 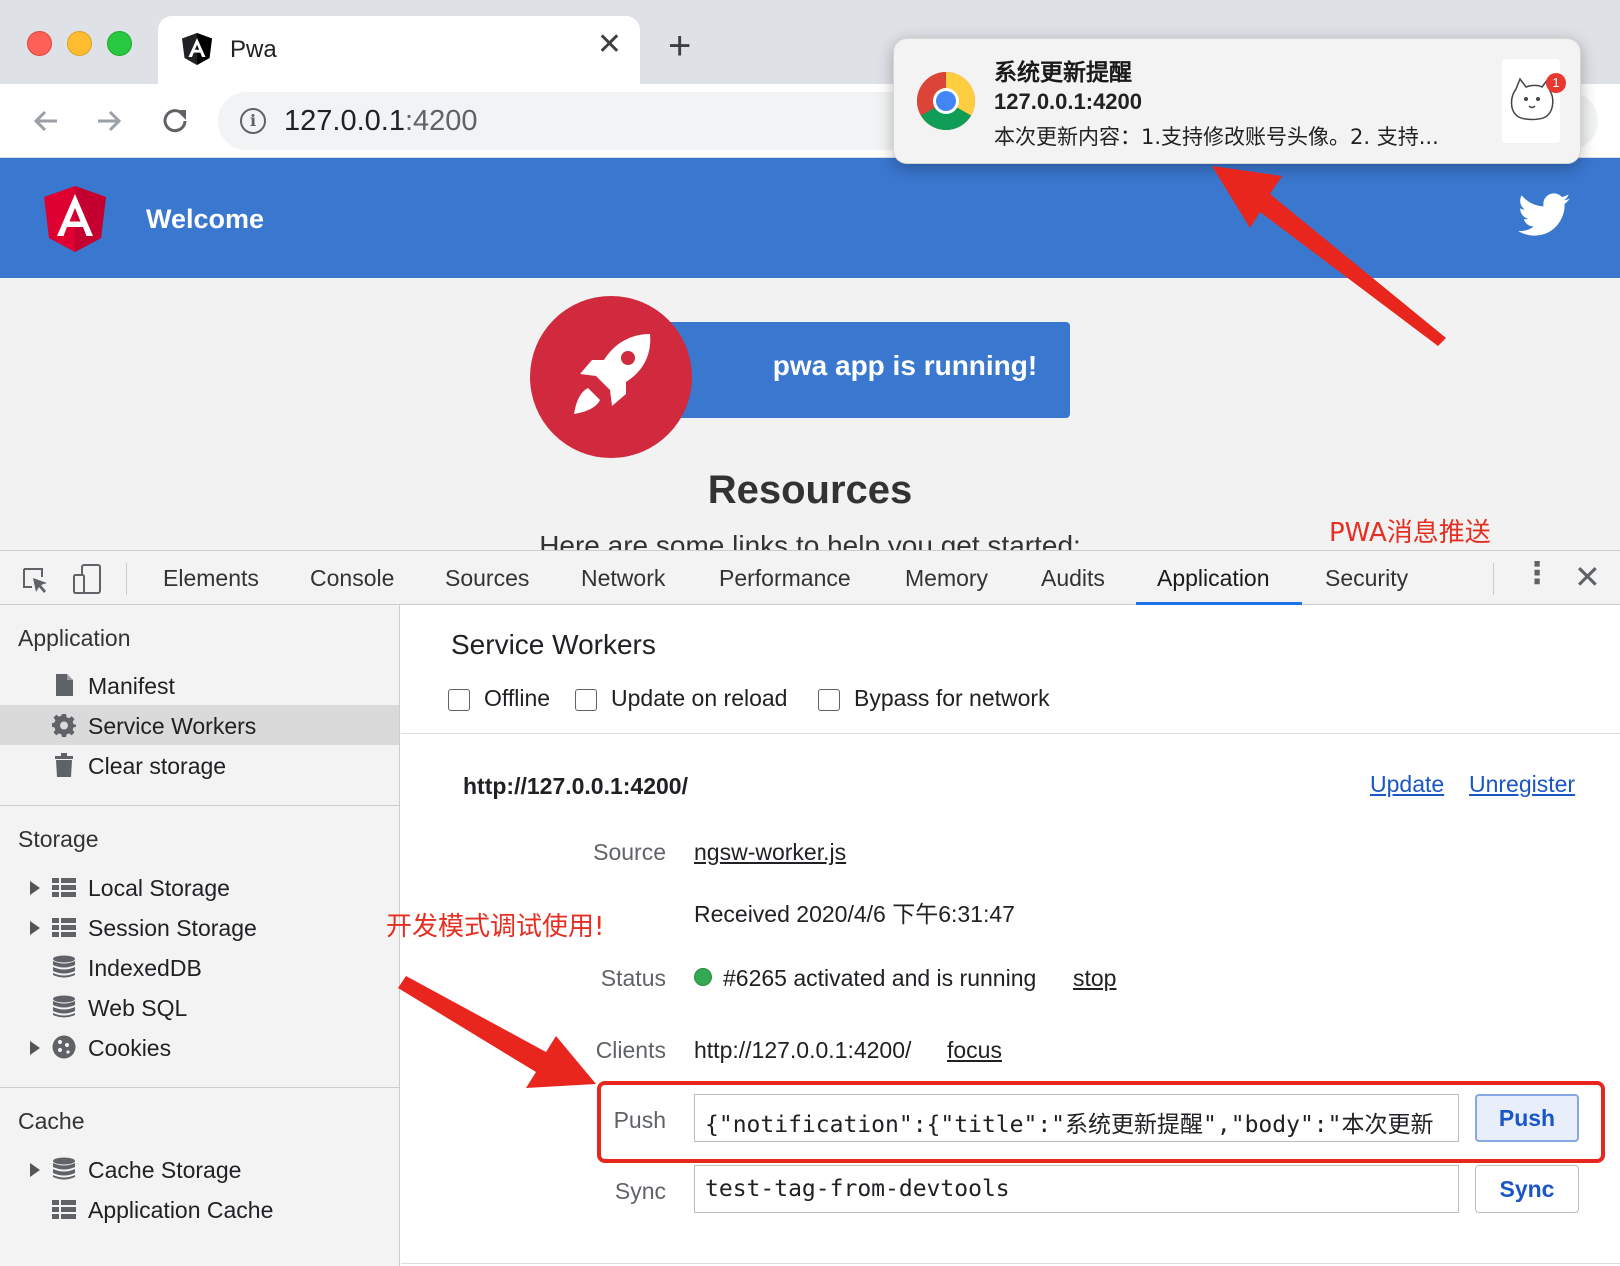 I want to click on rocket-badge, so click(x=611, y=377).